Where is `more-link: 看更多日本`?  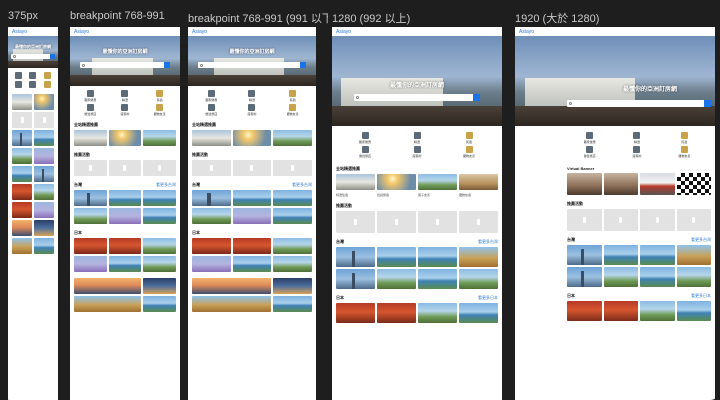
more-link: 看更多日本 is located at coordinates (488, 298).